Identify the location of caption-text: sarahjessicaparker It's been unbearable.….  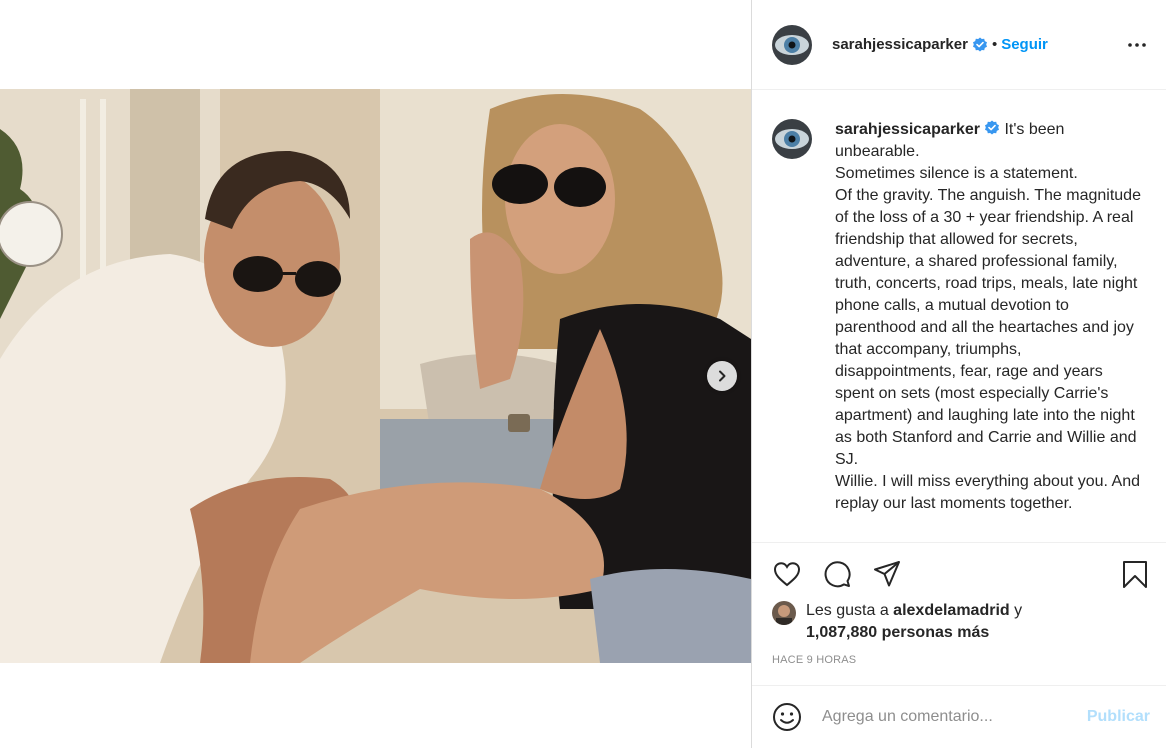
(990, 317).